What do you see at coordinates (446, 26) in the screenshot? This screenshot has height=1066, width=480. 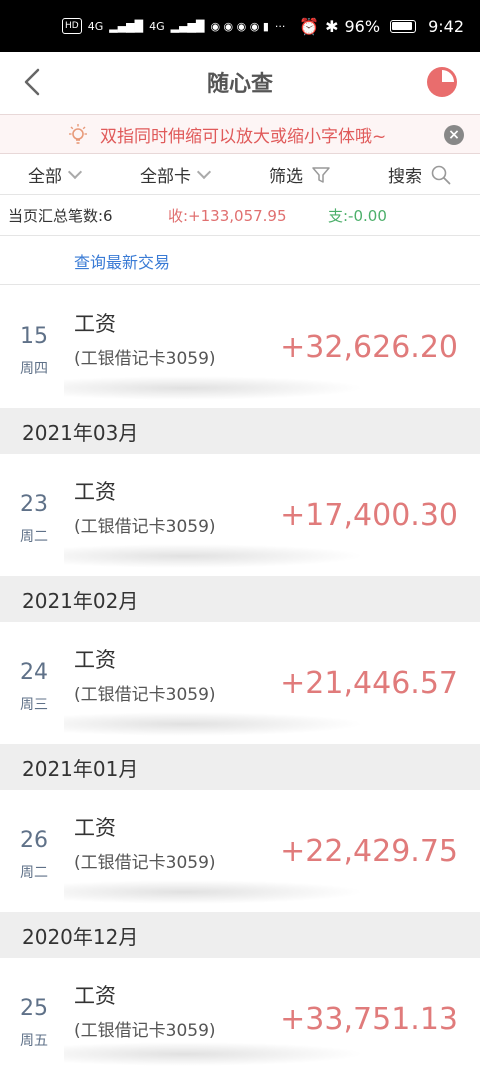 I see `clock: 9:42` at bounding box center [446, 26].